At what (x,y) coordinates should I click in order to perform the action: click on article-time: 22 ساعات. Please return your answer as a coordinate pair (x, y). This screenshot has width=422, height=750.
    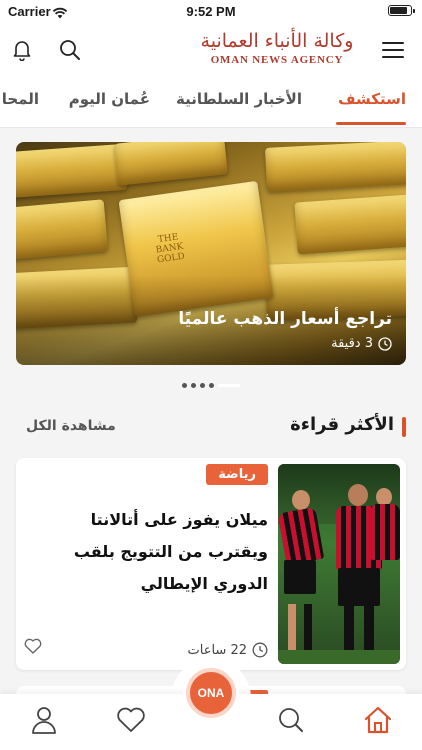
    Looking at the image, I should click on (217, 650).